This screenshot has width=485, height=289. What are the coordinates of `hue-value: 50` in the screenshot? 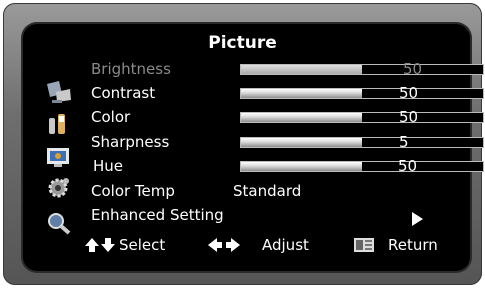 It's located at (408, 166).